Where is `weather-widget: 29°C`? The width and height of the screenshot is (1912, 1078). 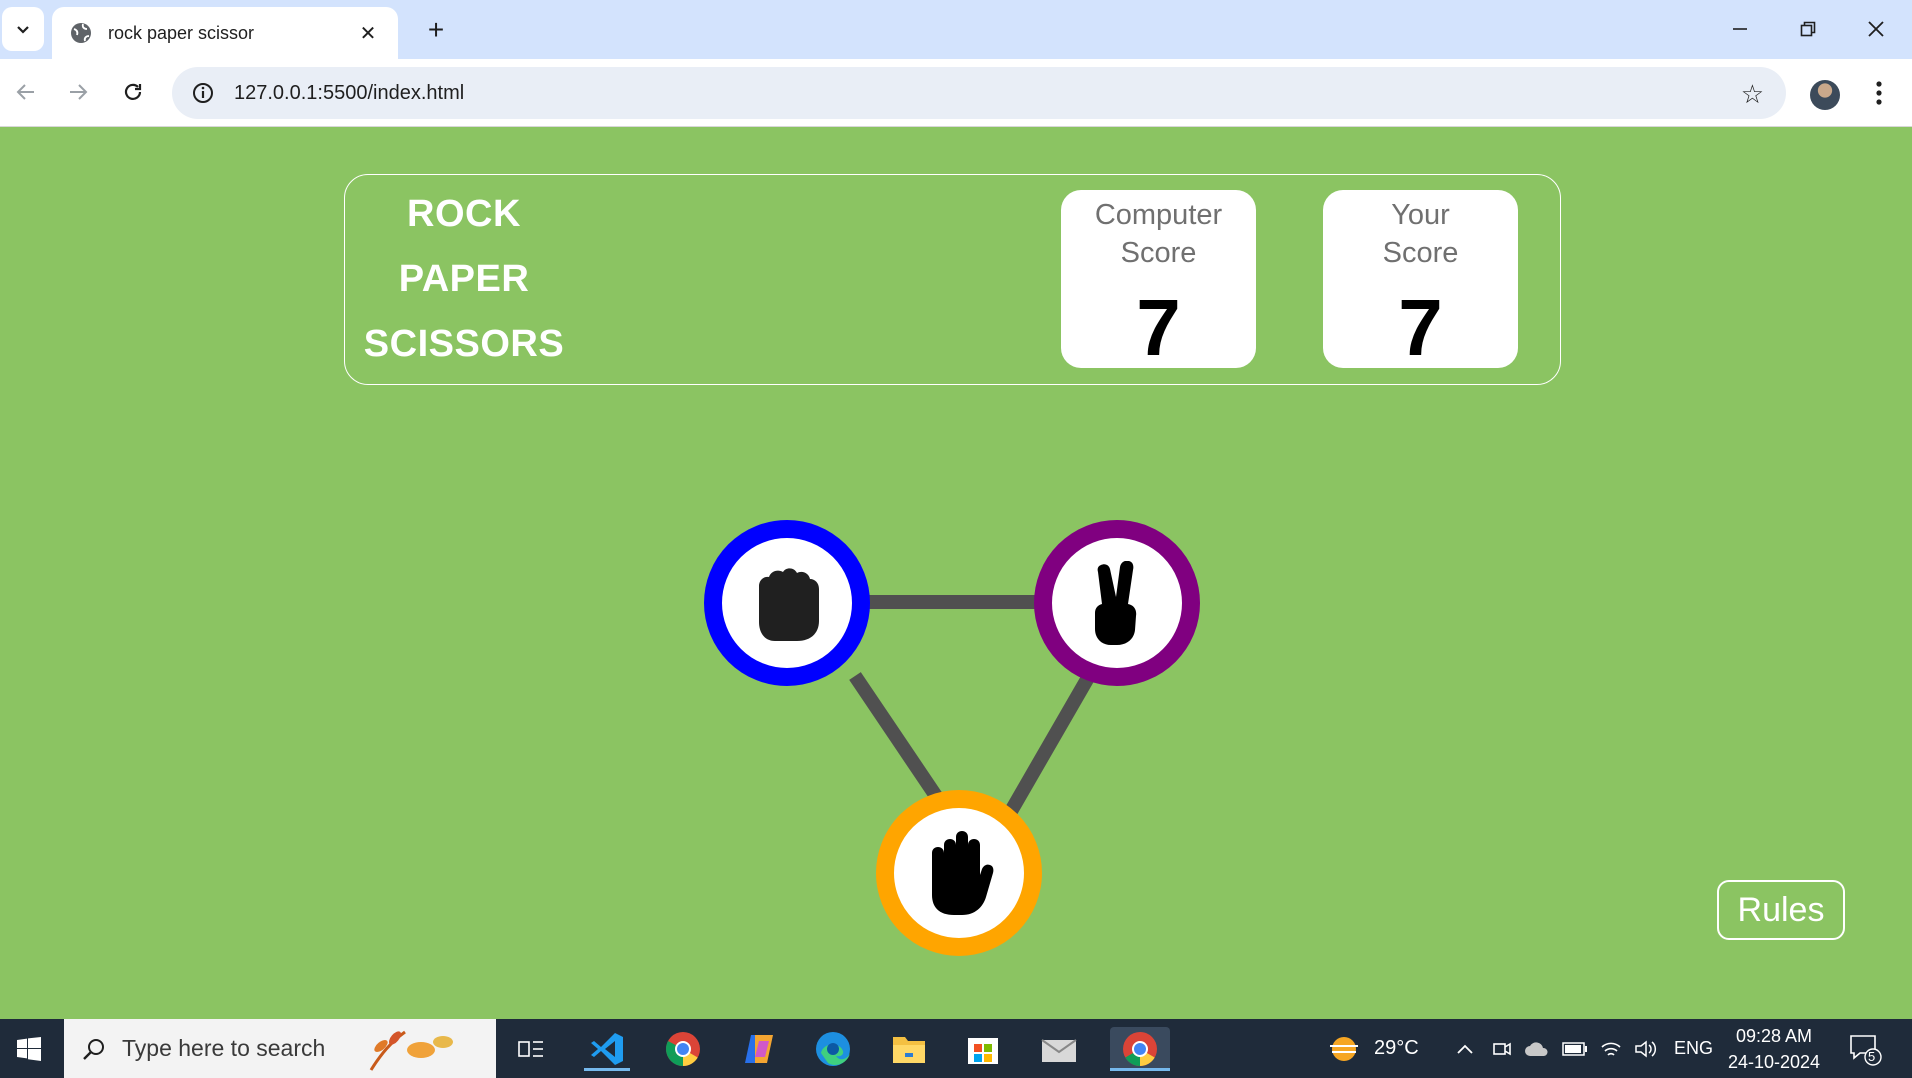
weather-widget: 29°C is located at coordinates (1372, 1048).